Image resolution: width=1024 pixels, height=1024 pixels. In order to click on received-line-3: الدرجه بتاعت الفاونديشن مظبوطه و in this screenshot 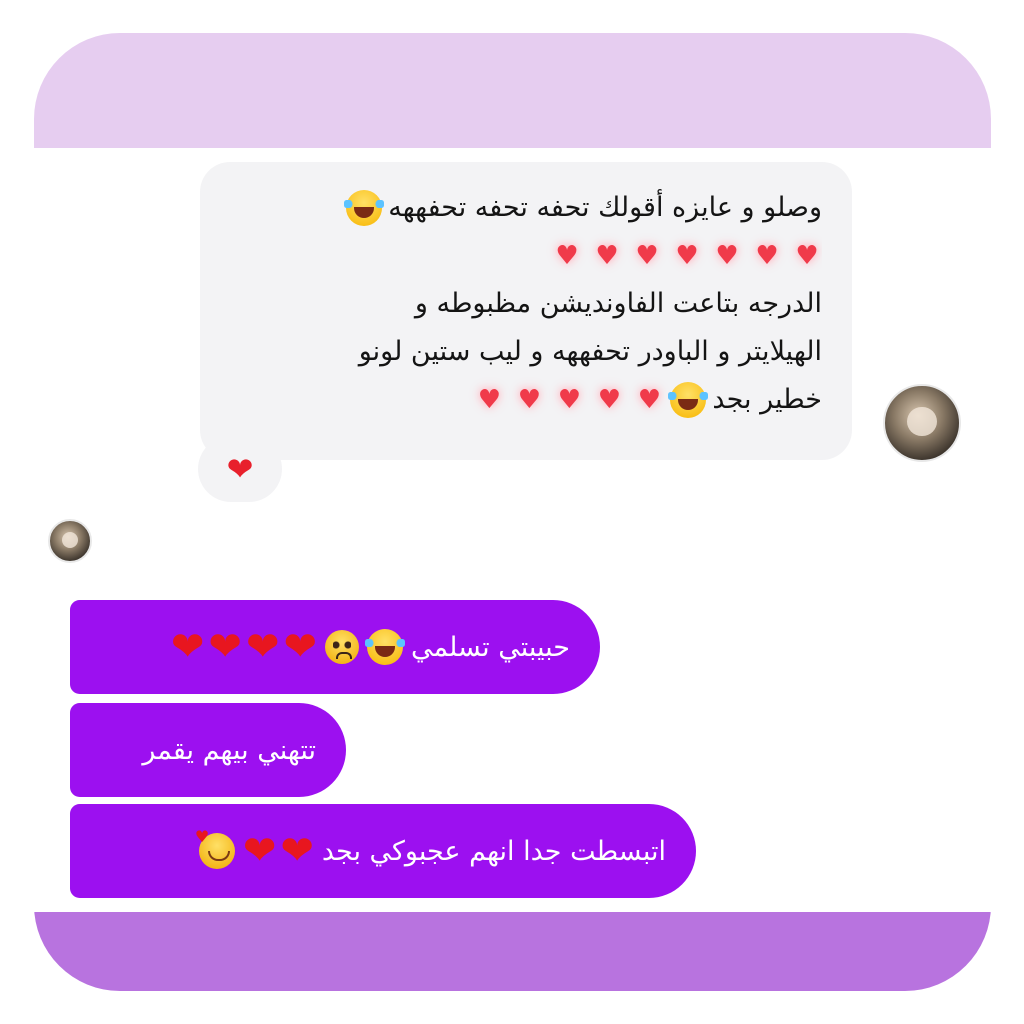, I will do `click(526, 304)`.